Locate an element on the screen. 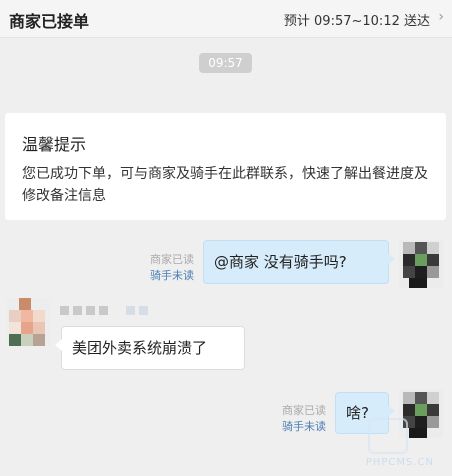 This screenshot has width=452, height=476. delivery-eta-link: 预计 09:57~10:12 送达 is located at coordinates (357, 19).